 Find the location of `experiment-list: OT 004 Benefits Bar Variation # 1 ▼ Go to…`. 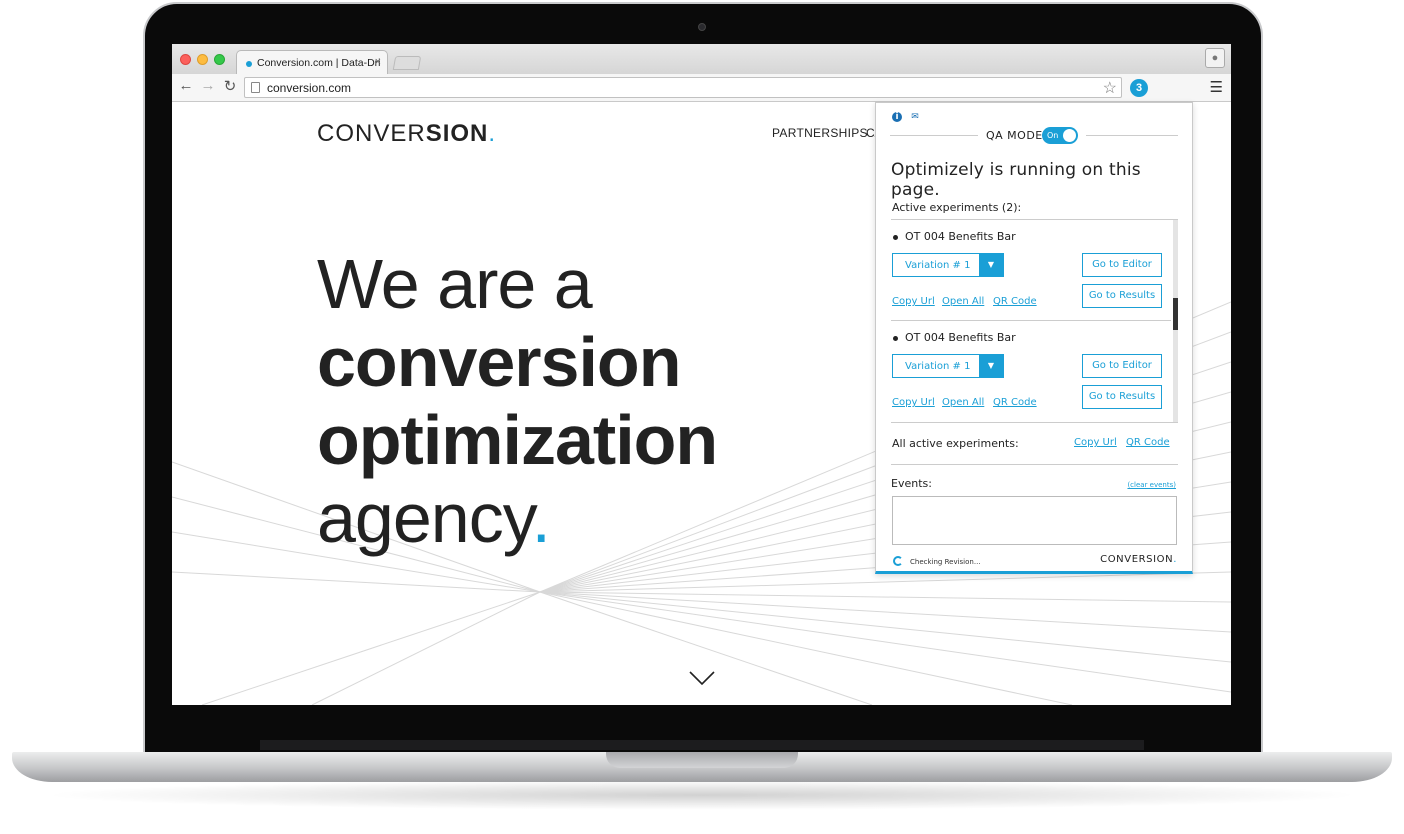

experiment-list: OT 004 Benefits Bar Variation # 1 ▼ Go to… is located at coordinates (1034, 321).